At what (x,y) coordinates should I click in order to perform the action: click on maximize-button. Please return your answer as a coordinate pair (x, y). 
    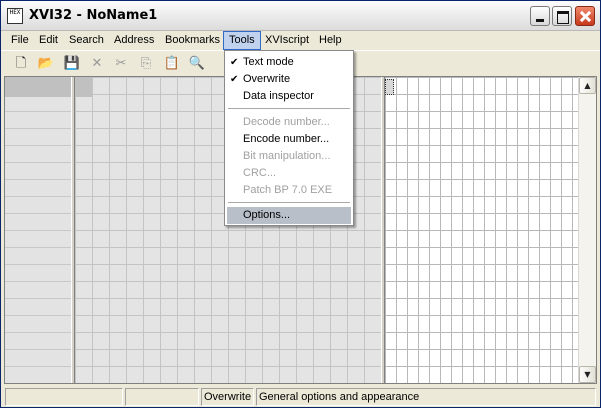
    Looking at the image, I should click on (562, 16).